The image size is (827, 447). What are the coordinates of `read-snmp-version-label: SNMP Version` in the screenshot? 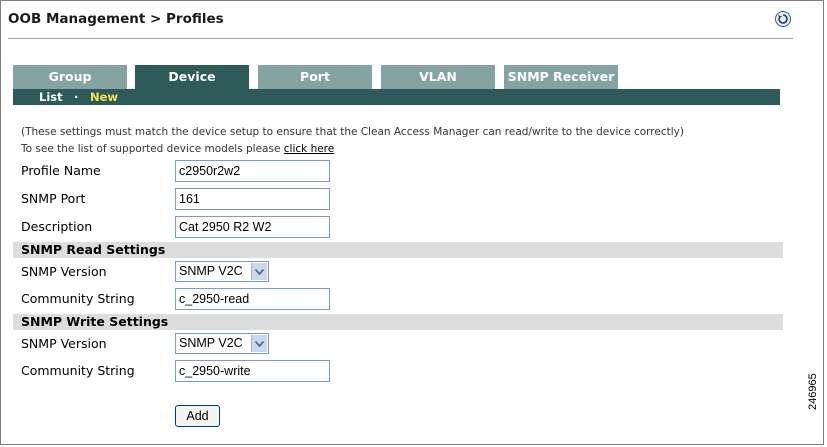 It's located at (64, 271).